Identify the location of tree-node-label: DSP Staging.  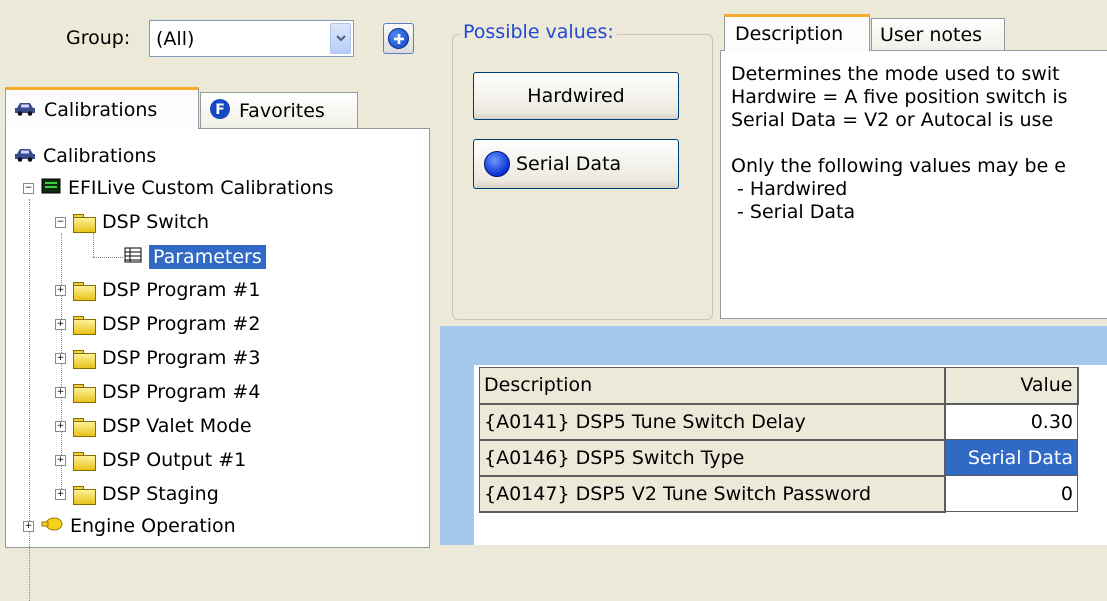
(160, 494).